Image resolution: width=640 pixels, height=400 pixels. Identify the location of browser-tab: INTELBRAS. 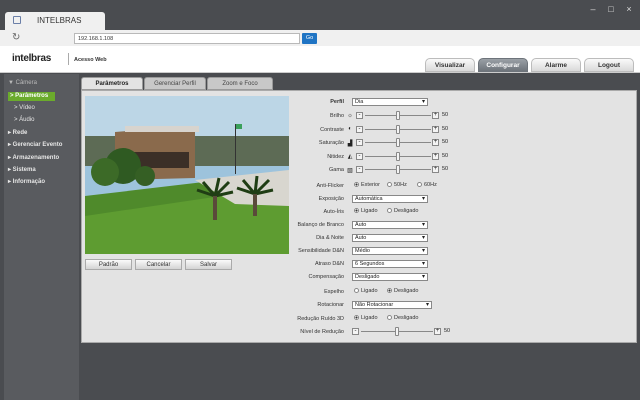
(55, 21).